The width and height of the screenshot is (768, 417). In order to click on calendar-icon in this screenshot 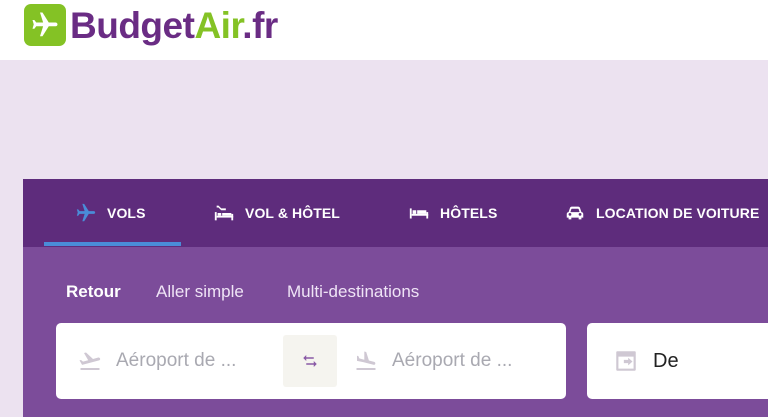, I will do `click(626, 361)`.